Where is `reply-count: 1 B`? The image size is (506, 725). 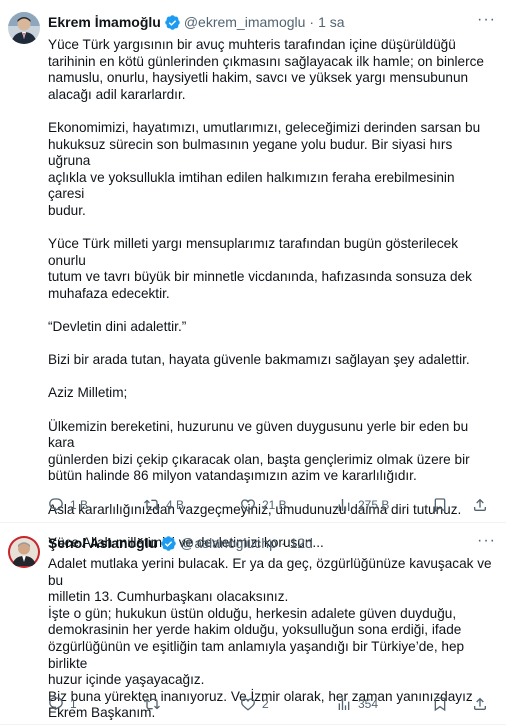 reply-count: 1 B is located at coordinates (79, 505).